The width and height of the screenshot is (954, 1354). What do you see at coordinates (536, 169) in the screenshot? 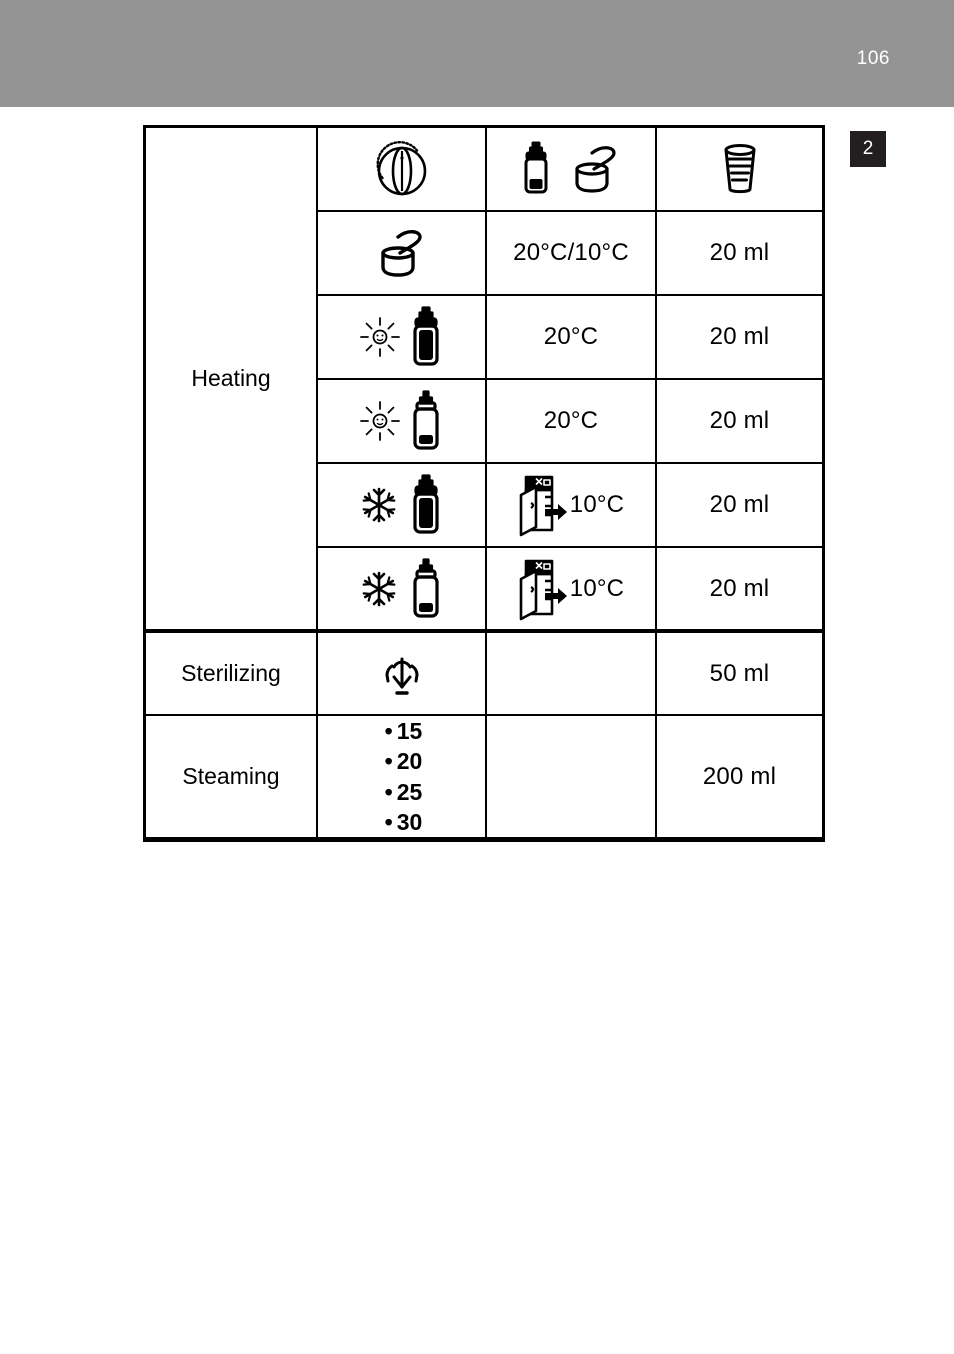
I see `baby-bottle-icon` at bounding box center [536, 169].